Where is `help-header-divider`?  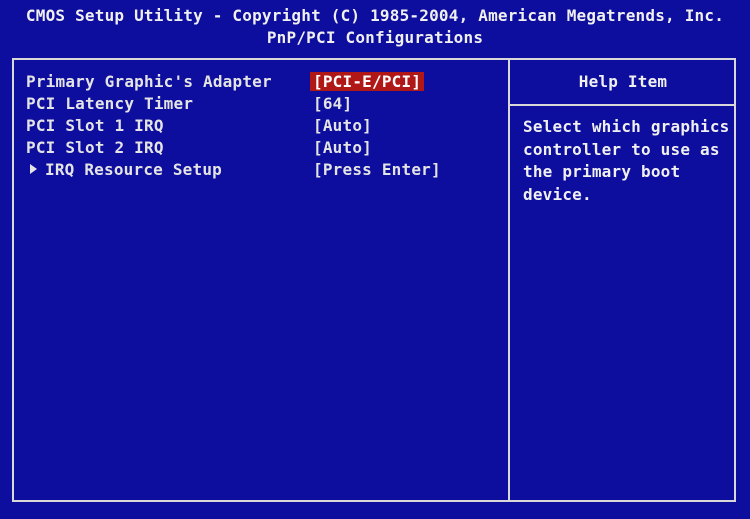
help-header-divider is located at coordinates (623, 105).